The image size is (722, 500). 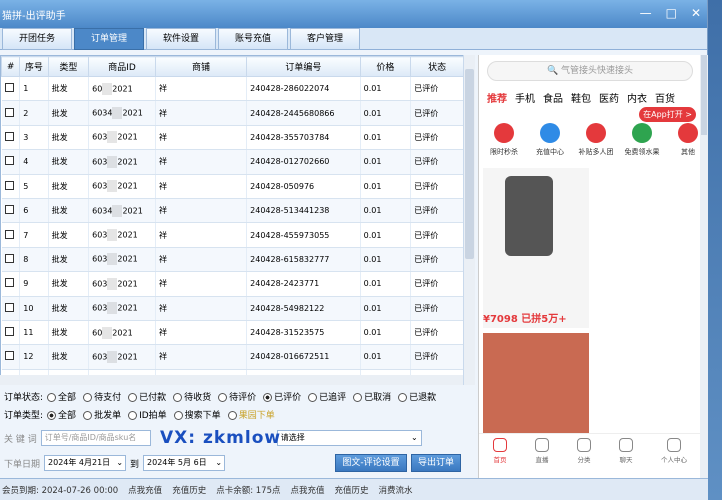 I want to click on mobile-shortcut-4: 其他, so click(x=684, y=140).